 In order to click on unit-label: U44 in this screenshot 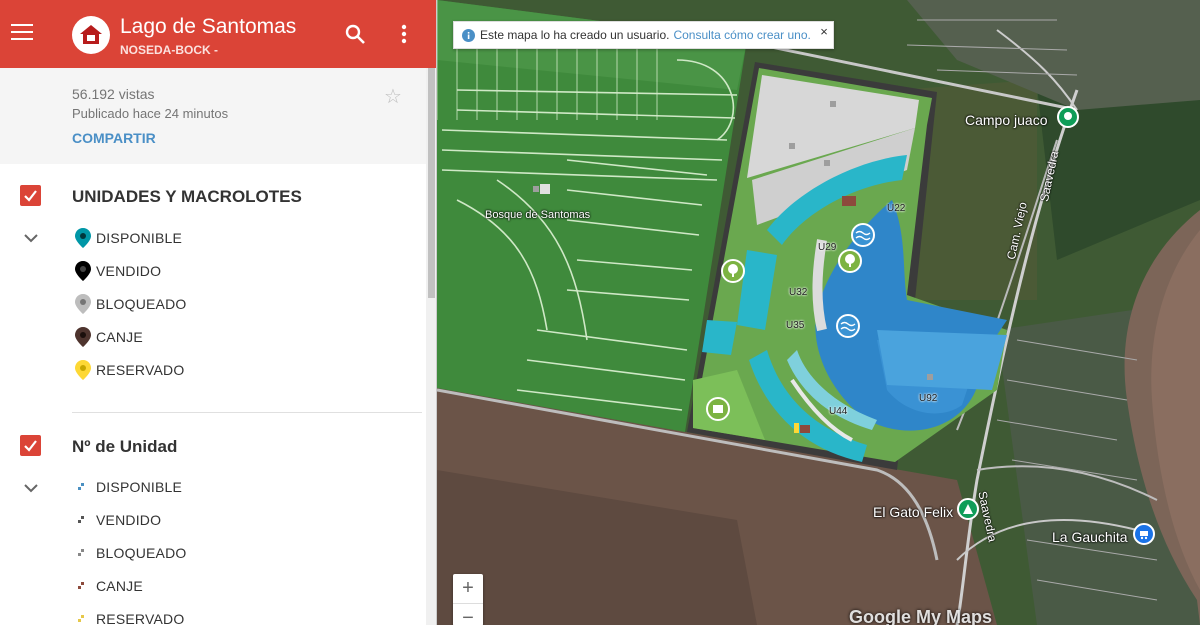, I will do `click(838, 411)`.